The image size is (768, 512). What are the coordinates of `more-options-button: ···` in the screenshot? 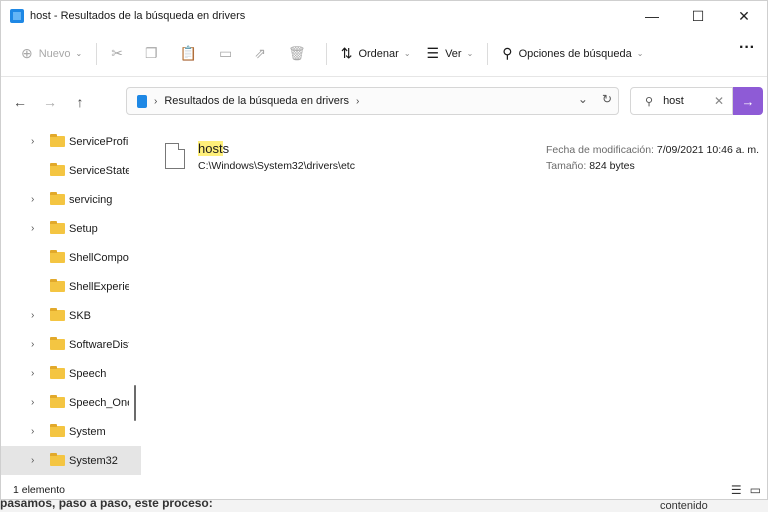 It's located at (747, 48).